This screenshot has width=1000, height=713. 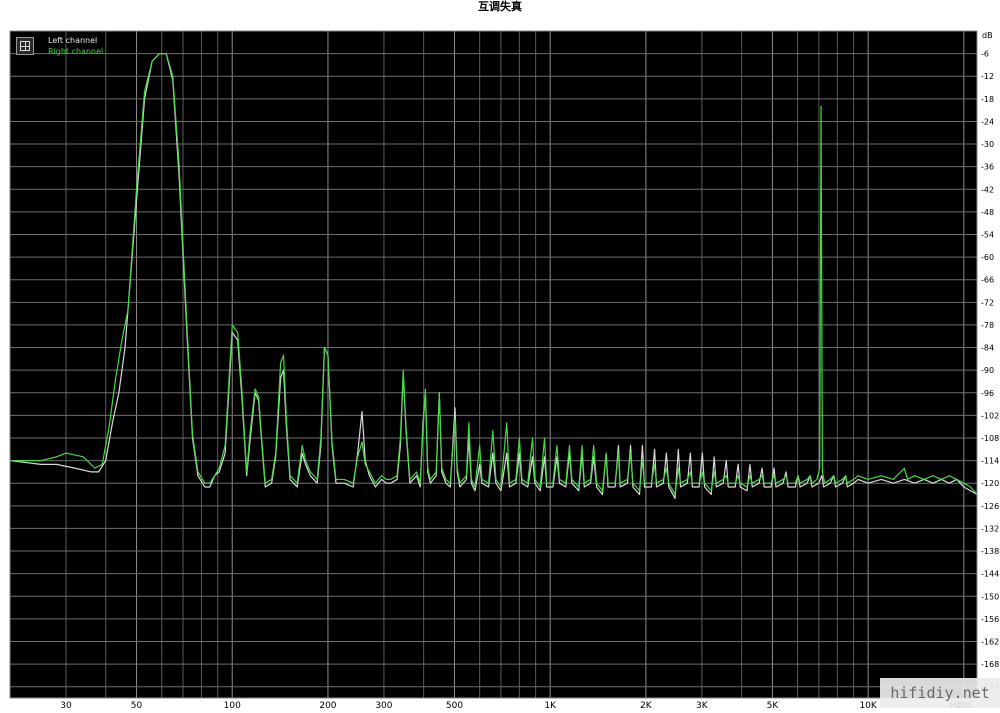 What do you see at coordinates (987, 121) in the screenshot?
I see `y-tick-label: -24` at bounding box center [987, 121].